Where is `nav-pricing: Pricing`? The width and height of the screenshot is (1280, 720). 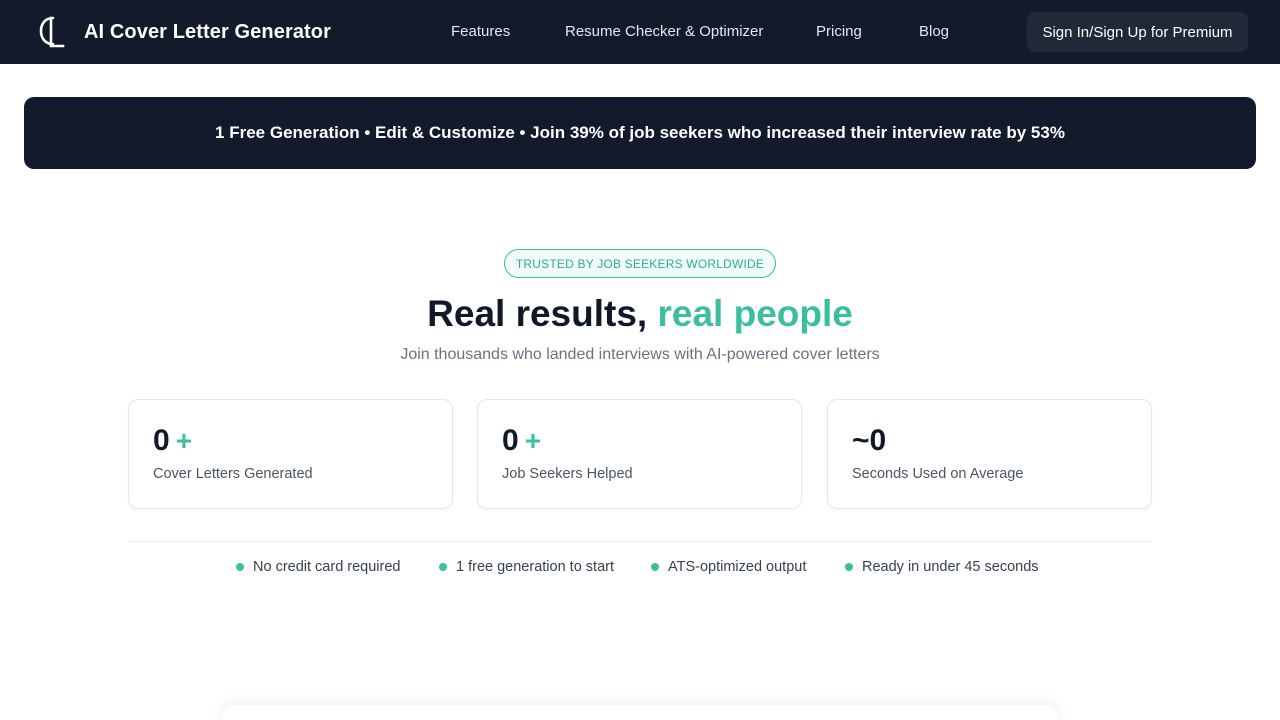
nav-pricing: Pricing is located at coordinates (839, 31).